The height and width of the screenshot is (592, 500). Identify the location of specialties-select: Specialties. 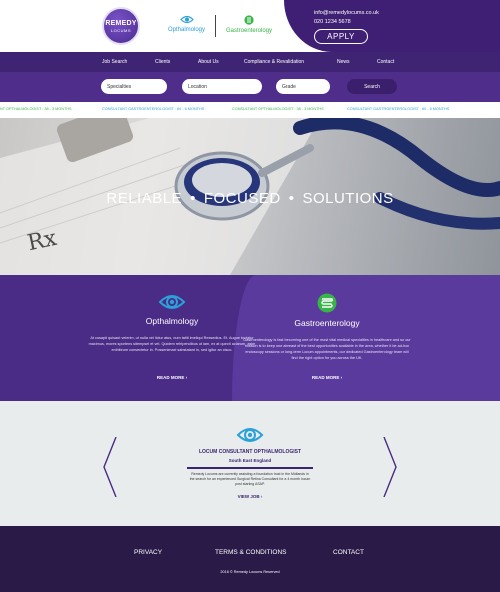
(134, 86).